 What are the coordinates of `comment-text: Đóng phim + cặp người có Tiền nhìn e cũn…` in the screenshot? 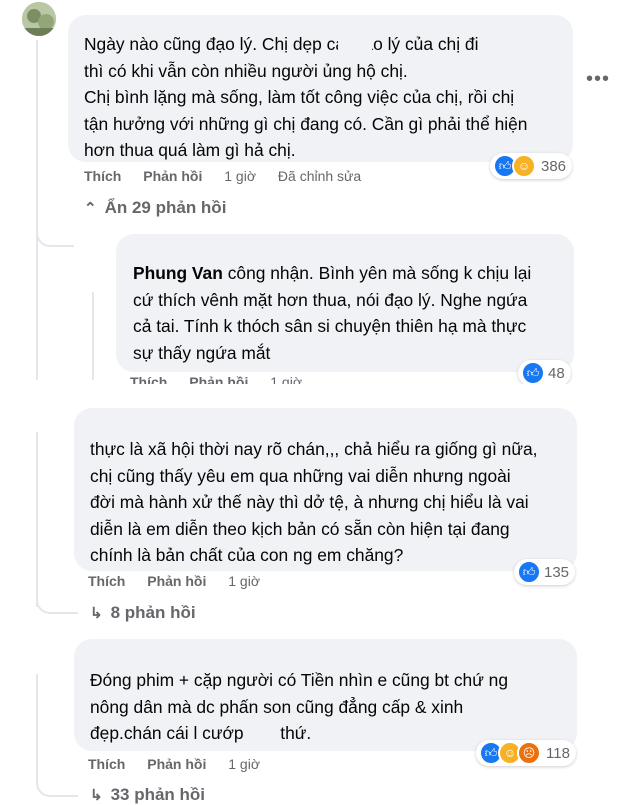 It's located at (299, 706).